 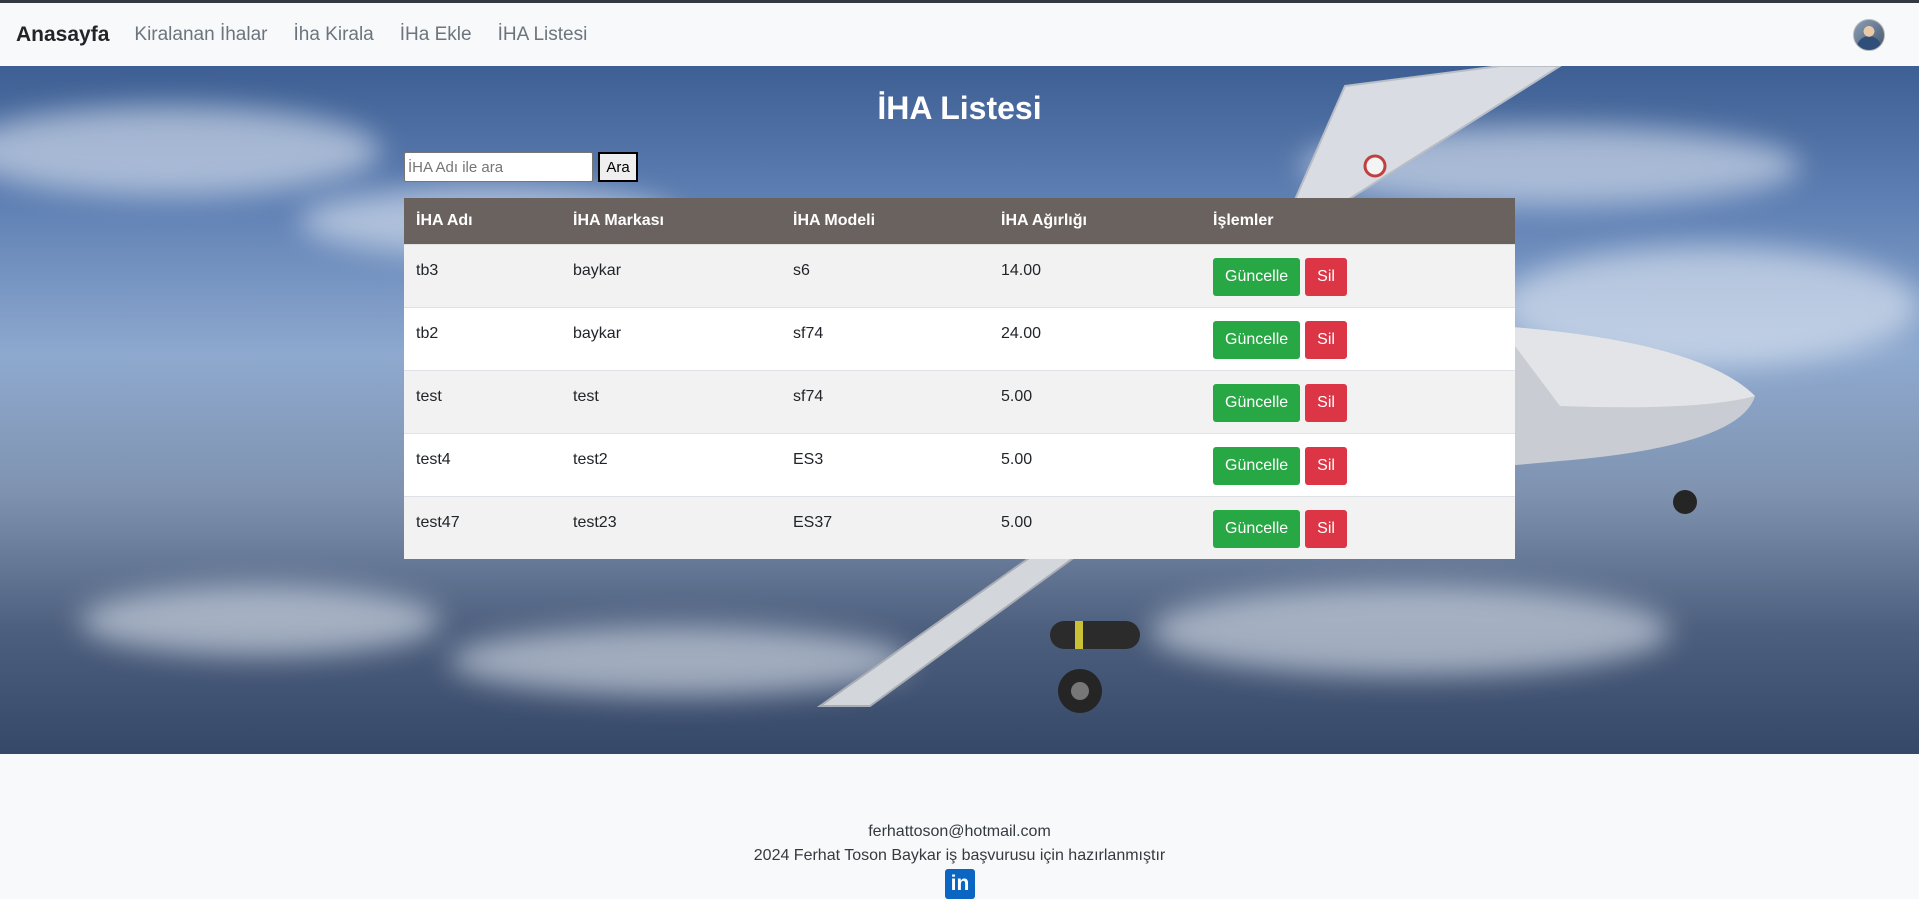 I want to click on nav-link-list: İHA Listesi, so click(x=543, y=35).